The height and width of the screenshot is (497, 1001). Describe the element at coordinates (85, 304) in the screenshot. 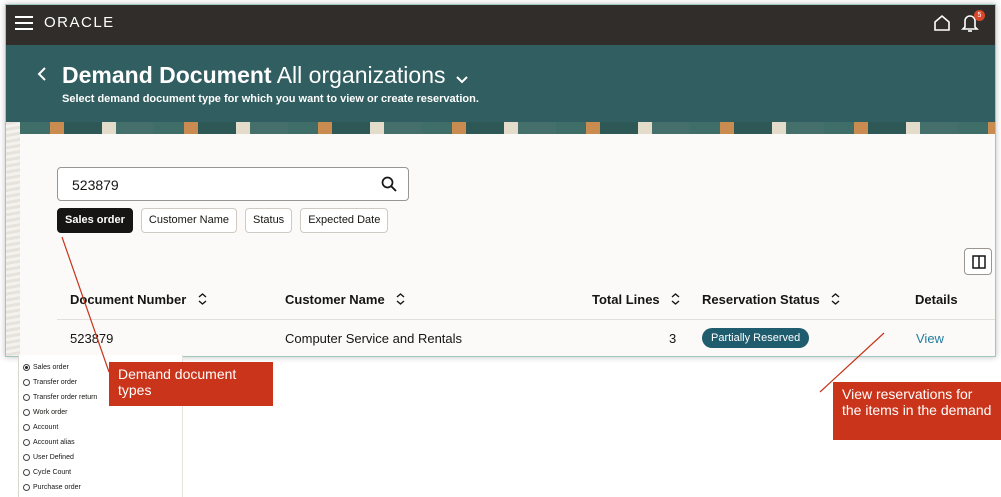

I see `callout-line-types` at that location.